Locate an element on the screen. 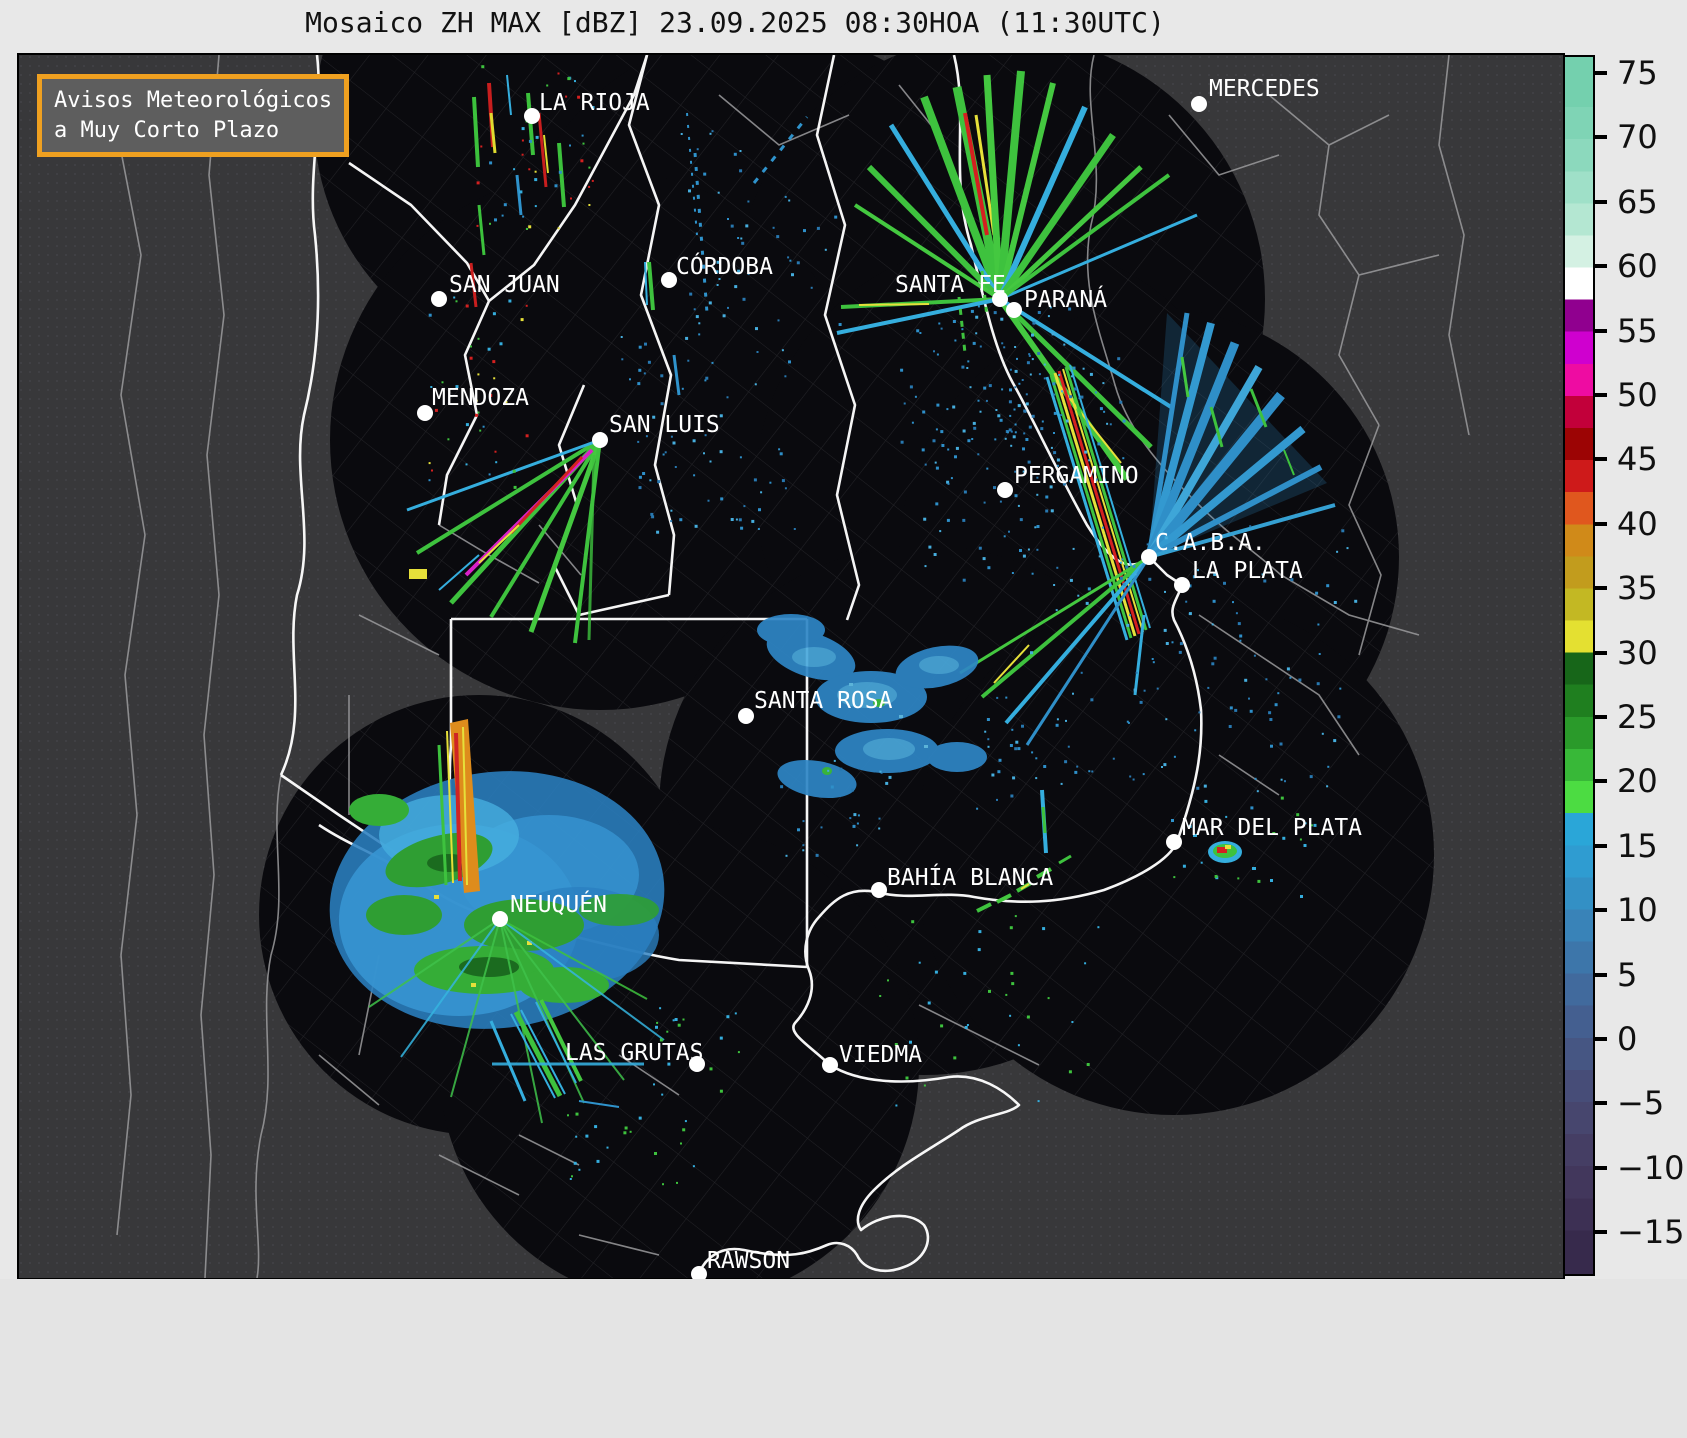  colorbar-tick-label: 5 is located at coordinates (1627, 974).